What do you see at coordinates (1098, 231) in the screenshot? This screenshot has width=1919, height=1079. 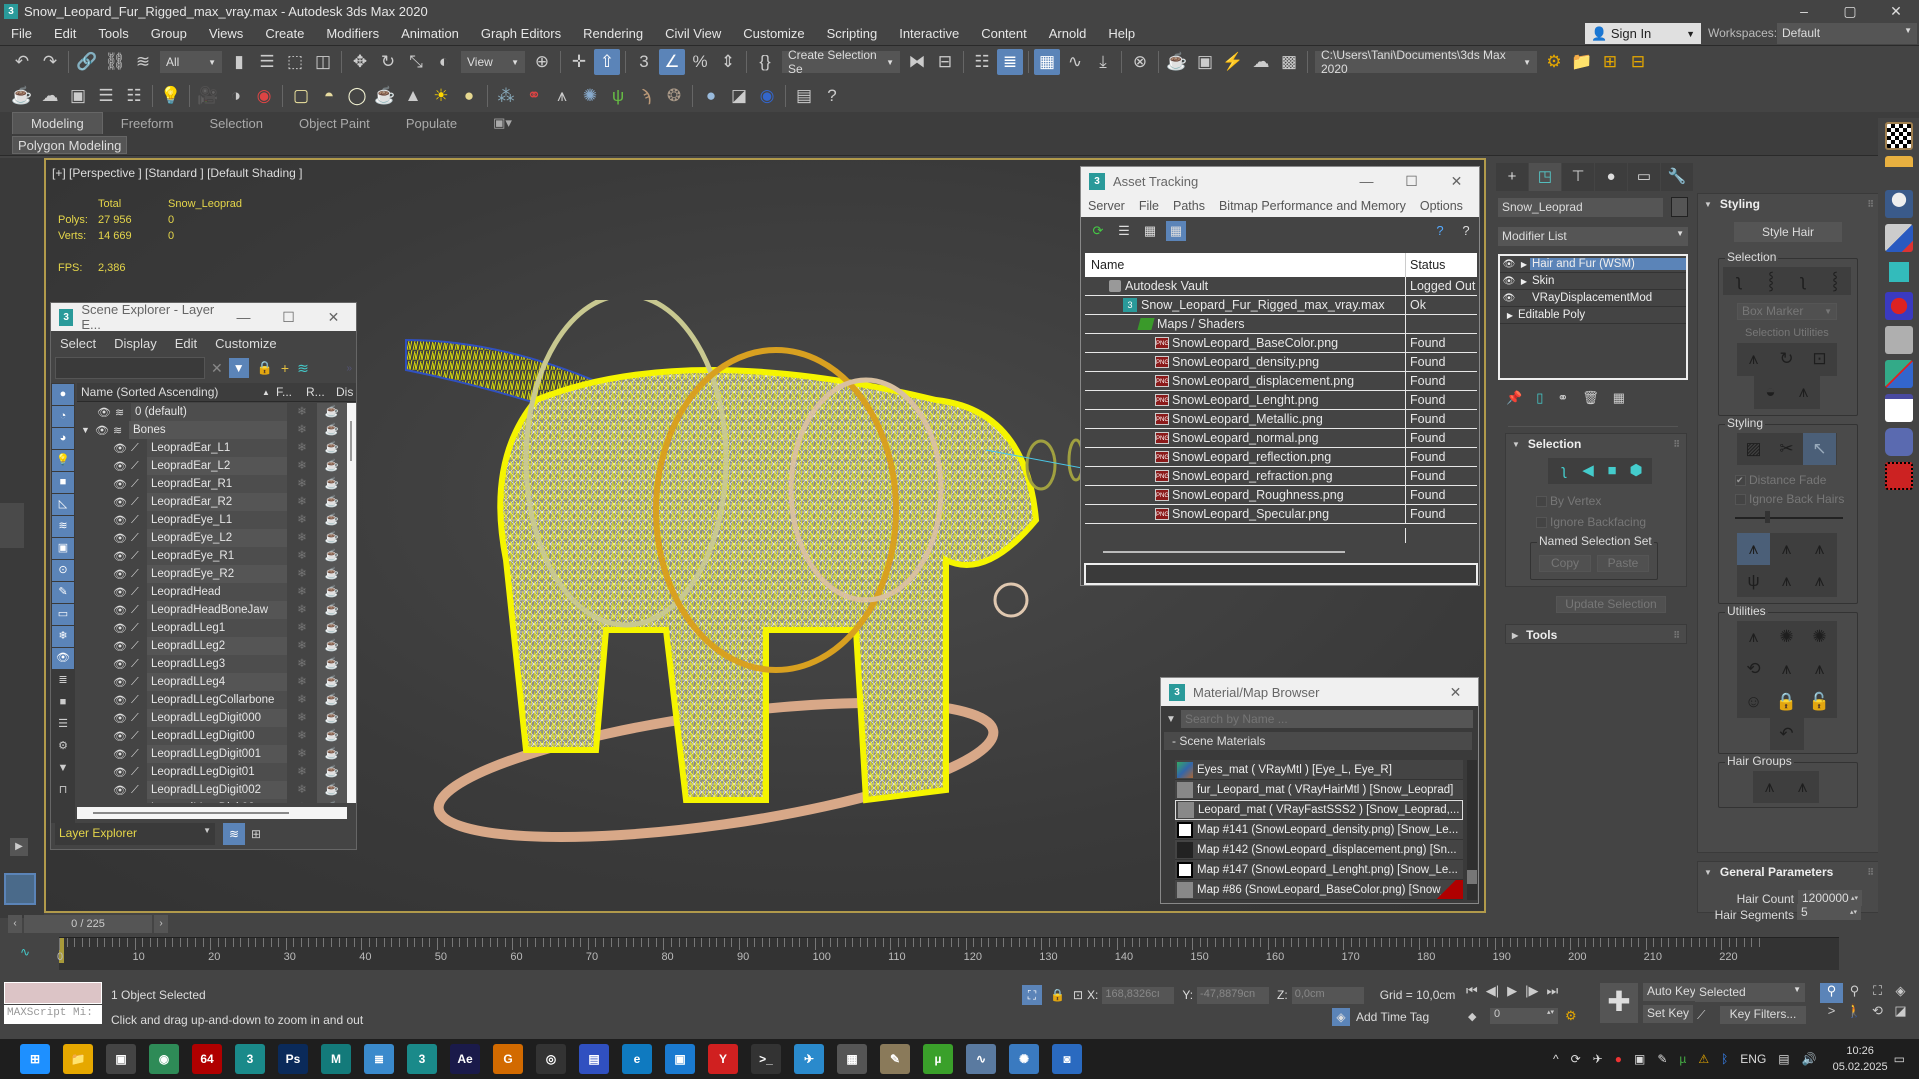 I see `refresh-icon: ⟳` at bounding box center [1098, 231].